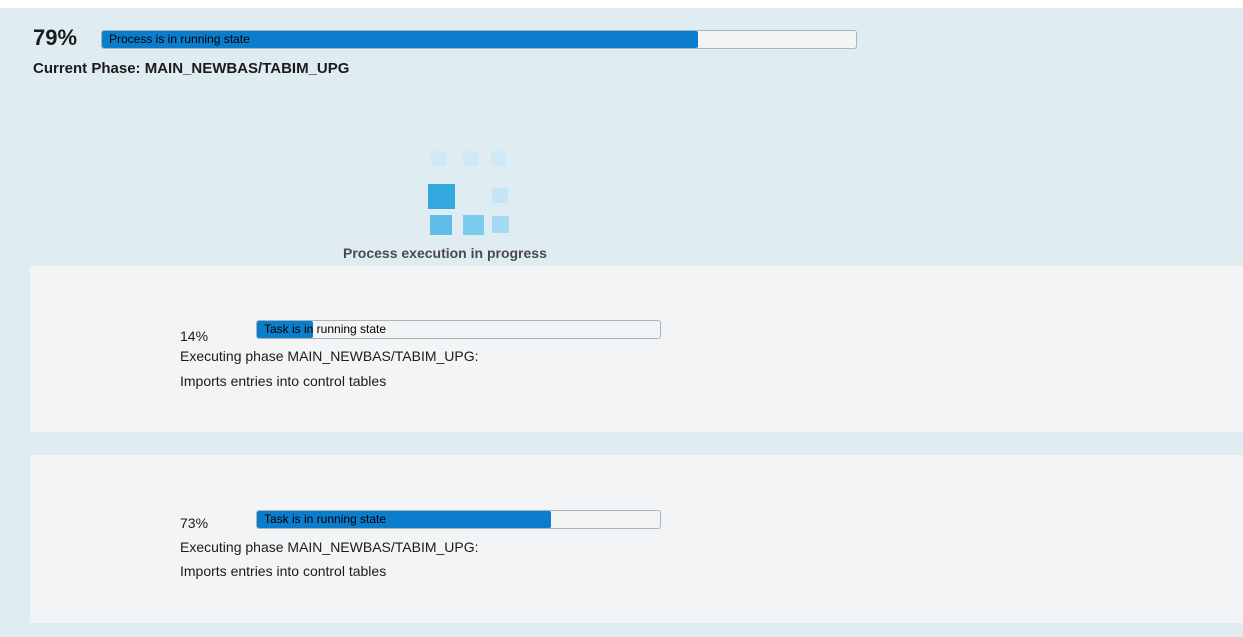 The width and height of the screenshot is (1243, 637). What do you see at coordinates (470, 193) in the screenshot?
I see `loading-squares-icon` at bounding box center [470, 193].